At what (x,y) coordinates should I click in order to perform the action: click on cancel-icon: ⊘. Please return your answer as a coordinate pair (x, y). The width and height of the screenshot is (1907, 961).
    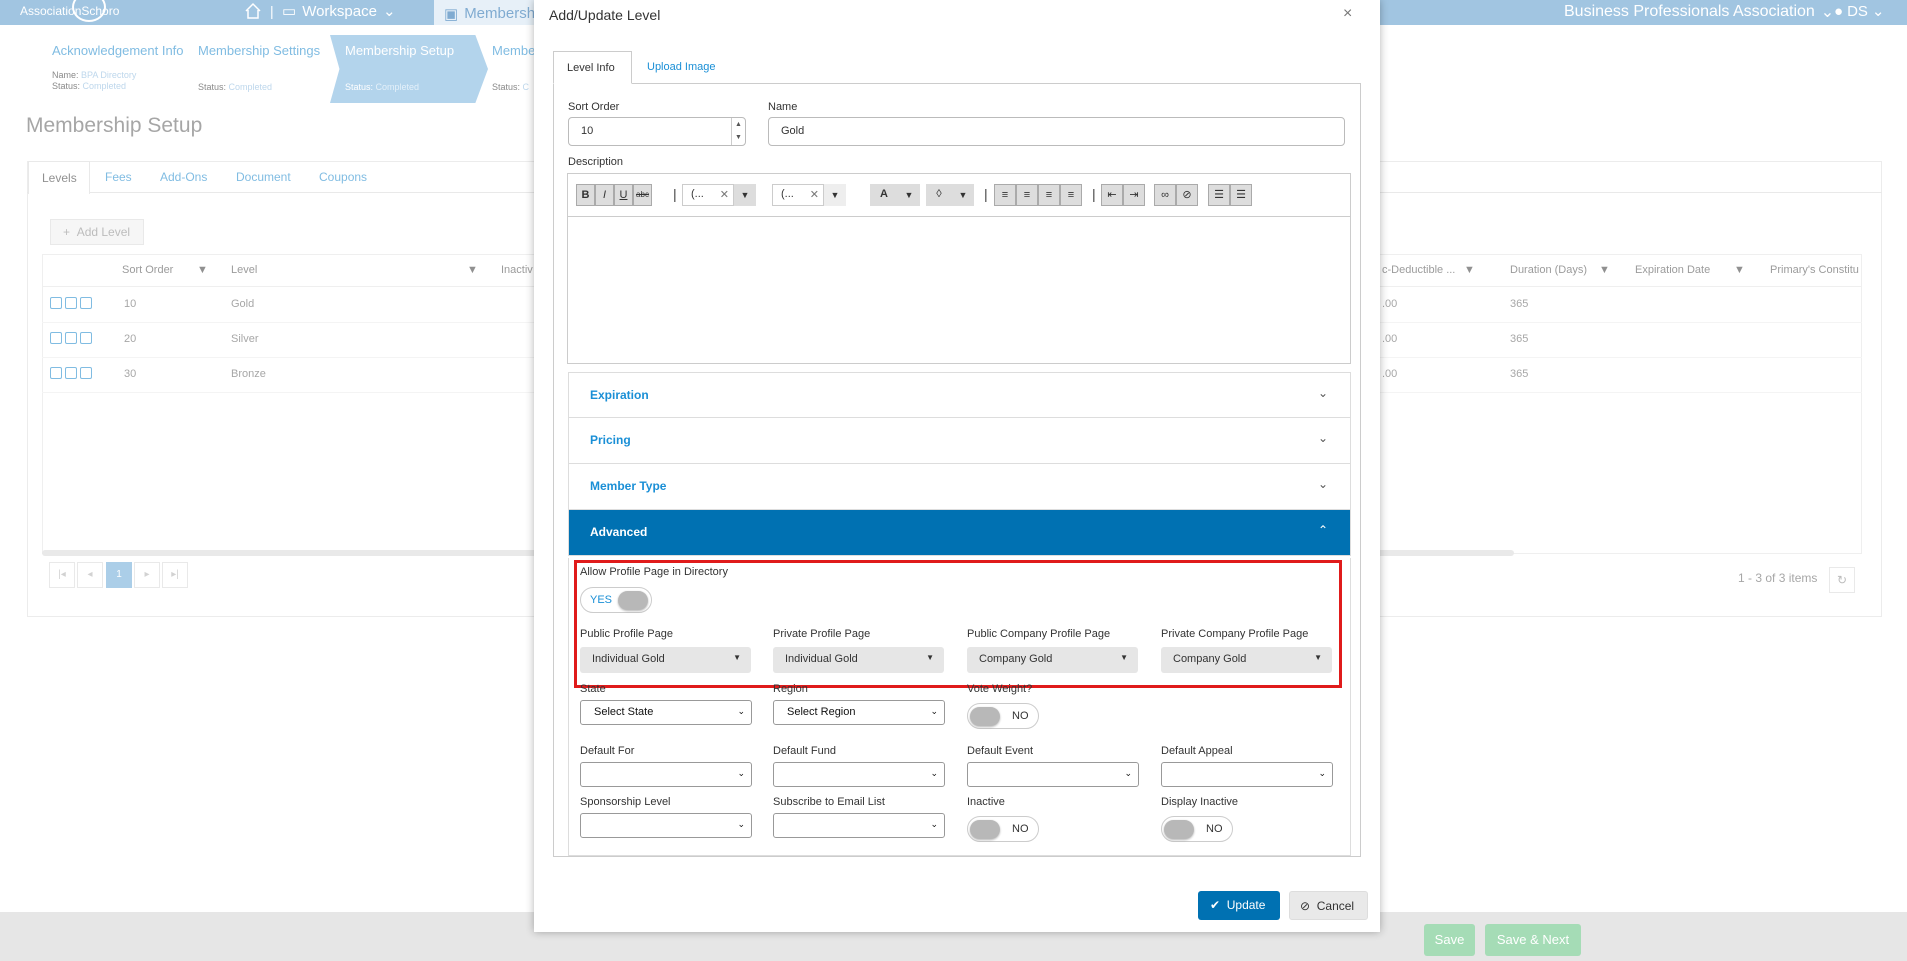
    Looking at the image, I should click on (1305, 906).